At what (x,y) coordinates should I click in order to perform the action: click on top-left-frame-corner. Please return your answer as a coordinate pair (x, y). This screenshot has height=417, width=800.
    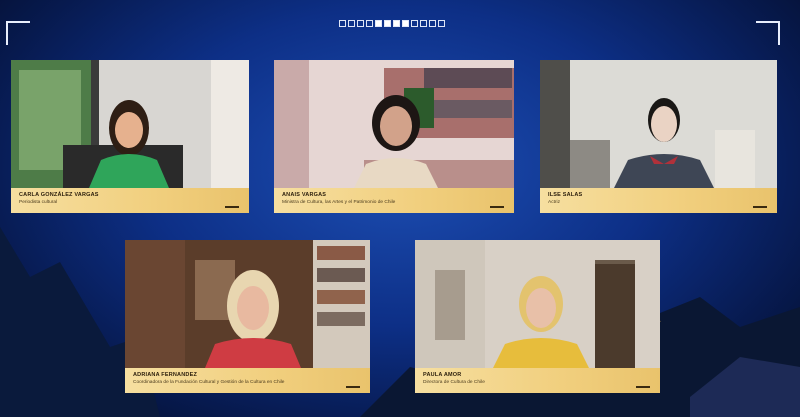
    Looking at the image, I should click on (18, 33).